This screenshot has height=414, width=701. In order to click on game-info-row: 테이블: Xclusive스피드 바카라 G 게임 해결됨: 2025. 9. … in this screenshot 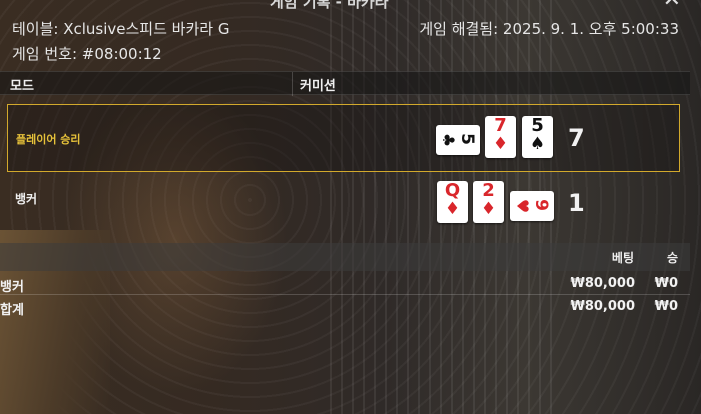, I will do `click(345, 28)`.